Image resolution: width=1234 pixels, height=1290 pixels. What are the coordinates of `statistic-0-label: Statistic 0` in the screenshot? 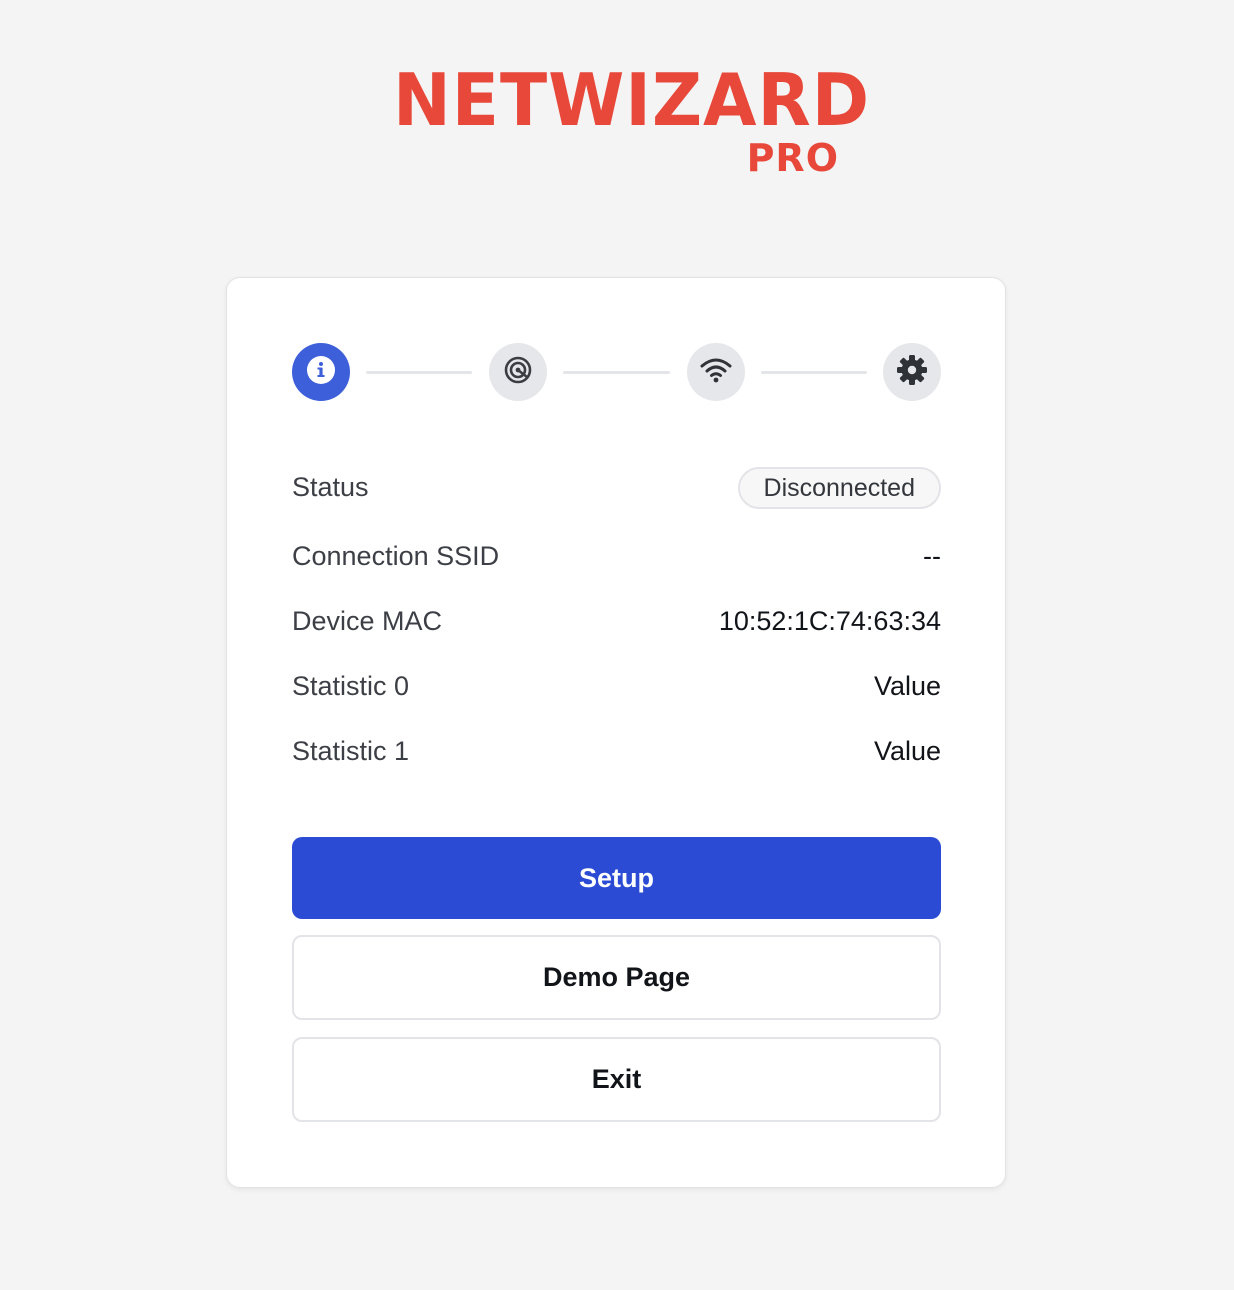 It's located at (351, 686).